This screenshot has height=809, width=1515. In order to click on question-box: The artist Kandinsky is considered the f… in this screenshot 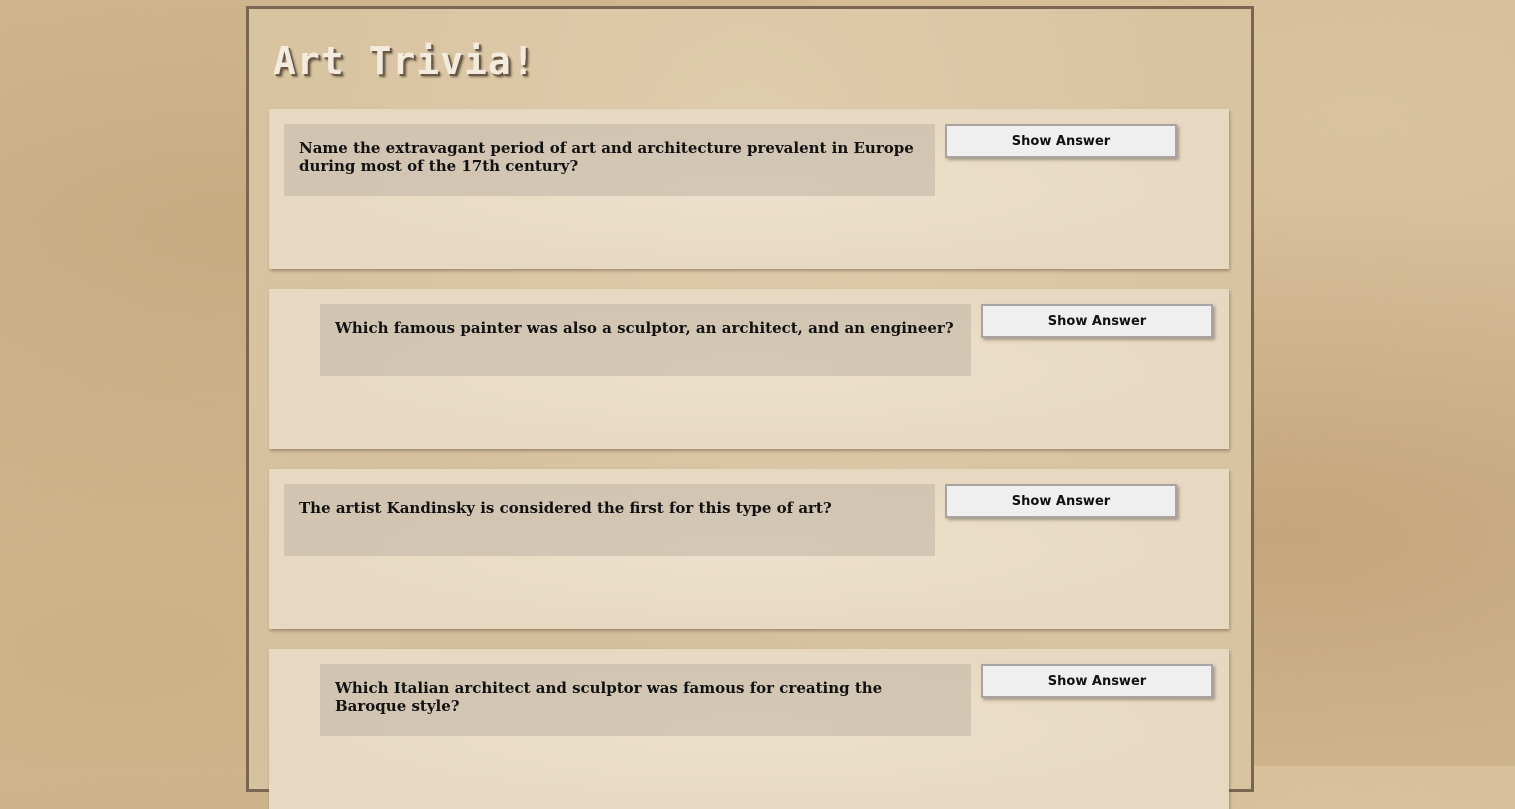, I will do `click(609, 520)`.